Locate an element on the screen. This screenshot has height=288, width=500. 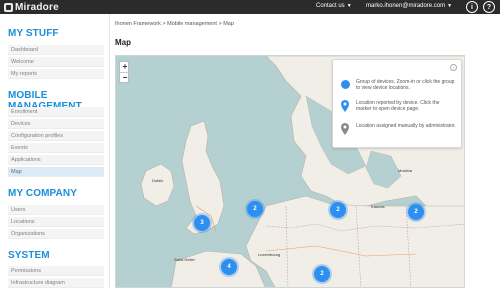
zoom-out-button: − is located at coordinates (125, 77).